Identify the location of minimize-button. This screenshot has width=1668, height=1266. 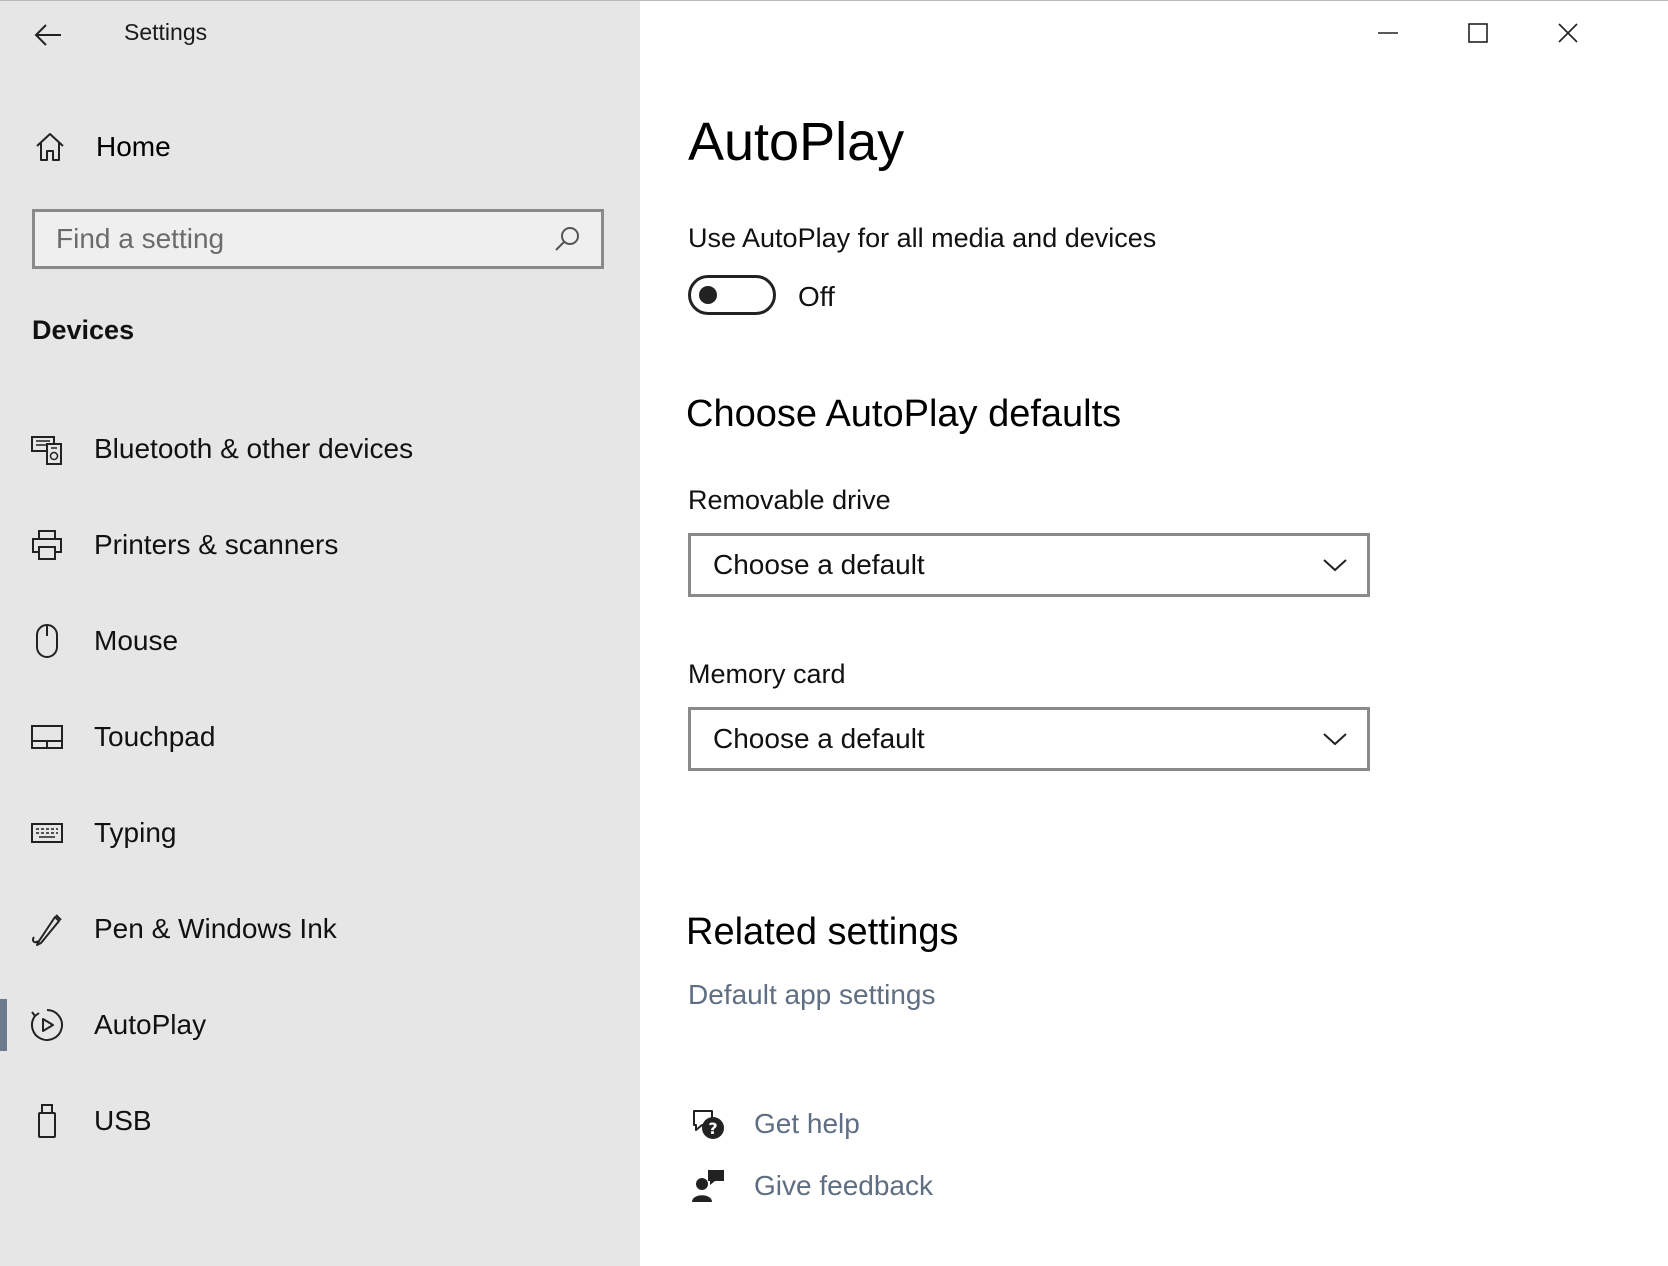
(1388, 33).